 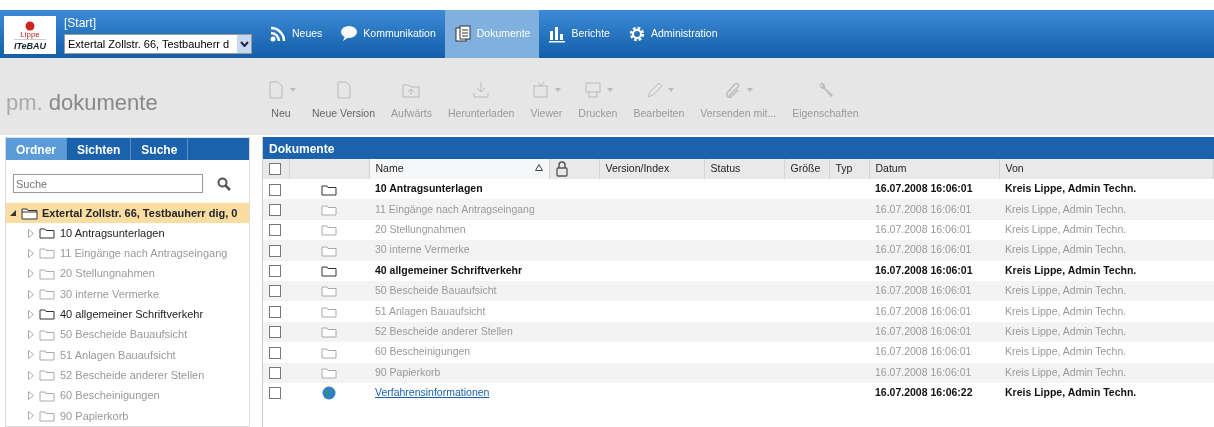 I want to click on tree-item: Extertal Zollstr. 66, Testbauherr dig, 0, so click(x=127, y=213).